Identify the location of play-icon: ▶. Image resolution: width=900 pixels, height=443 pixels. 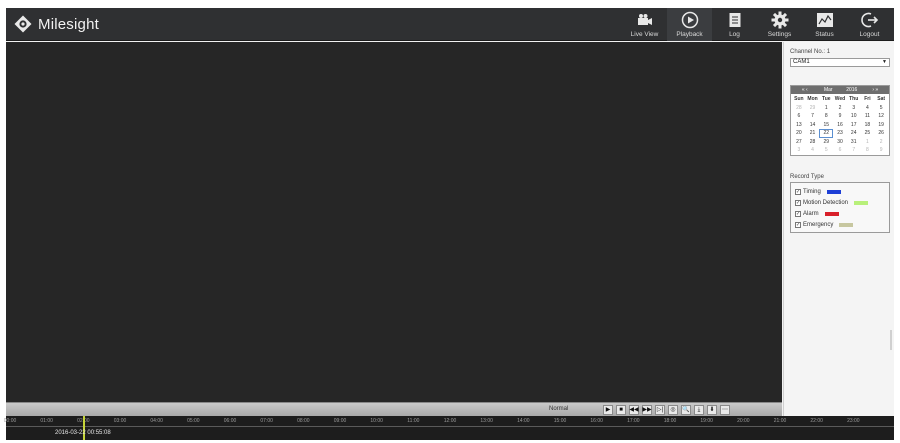
(608, 410).